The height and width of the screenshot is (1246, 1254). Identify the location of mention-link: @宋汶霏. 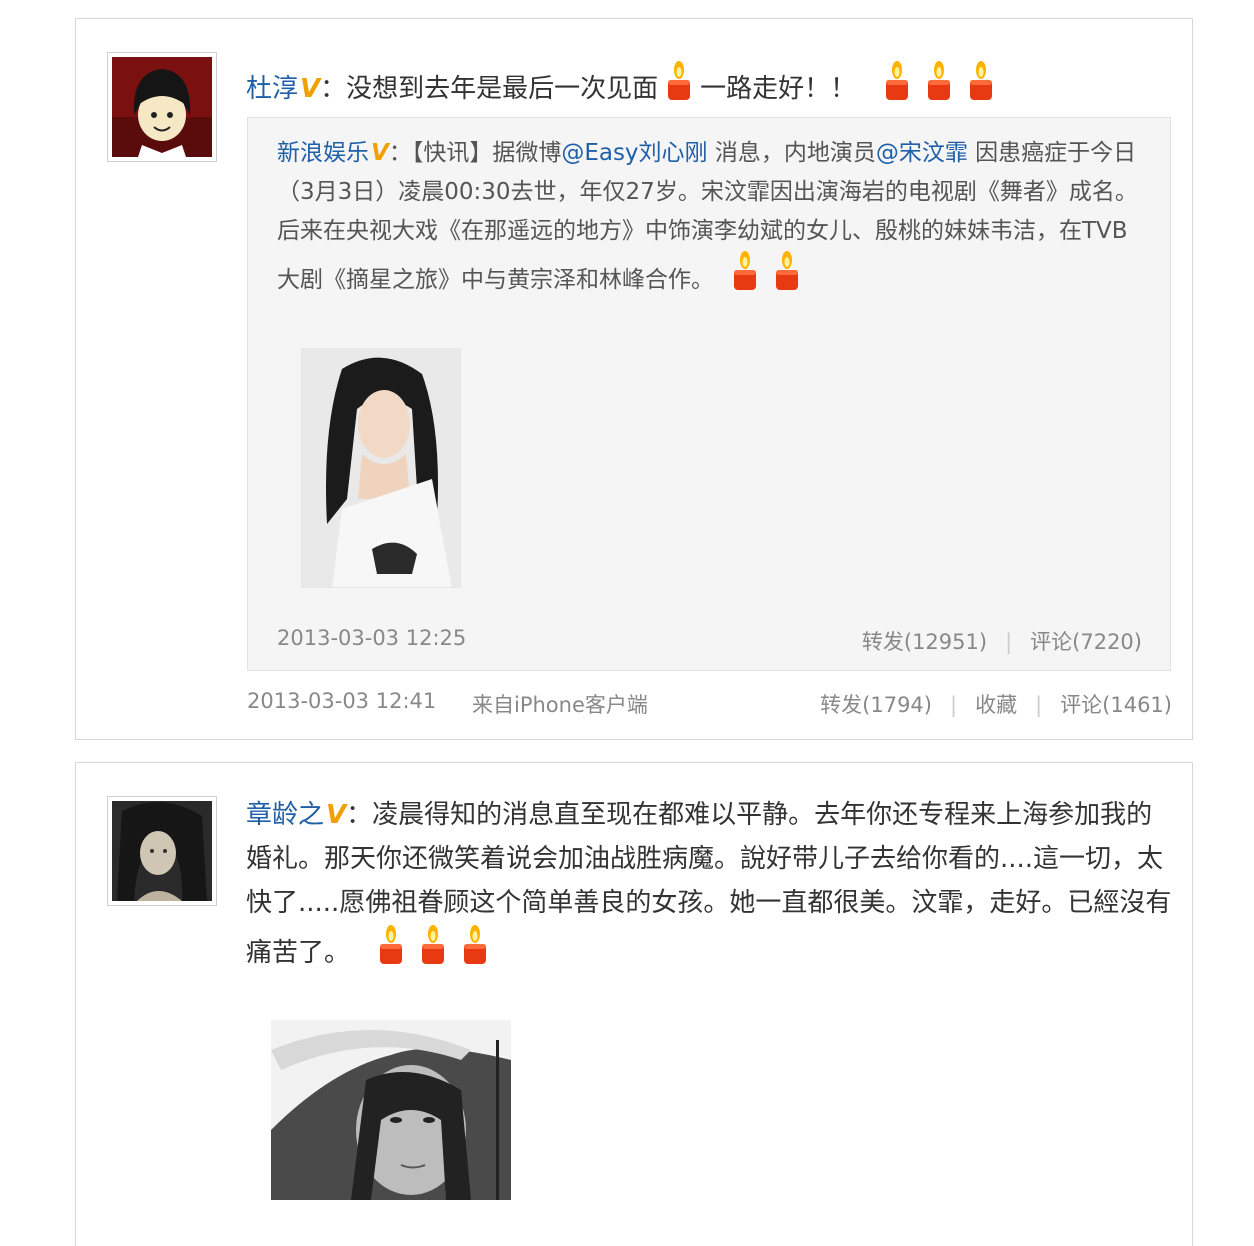
(922, 153).